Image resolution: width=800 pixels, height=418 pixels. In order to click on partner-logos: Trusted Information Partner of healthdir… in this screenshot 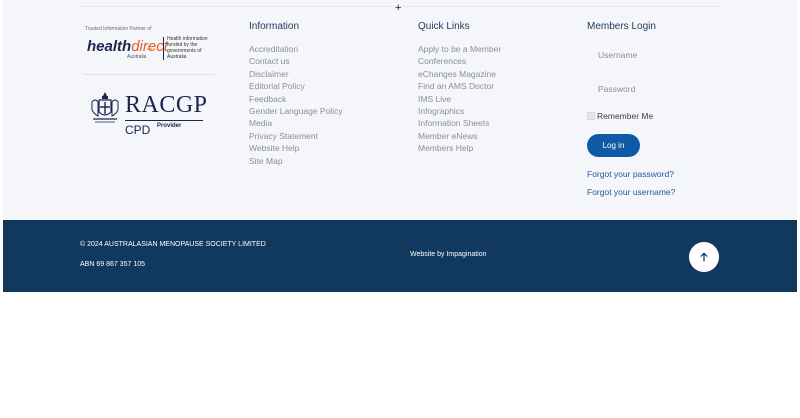, I will do `click(149, 46)`.